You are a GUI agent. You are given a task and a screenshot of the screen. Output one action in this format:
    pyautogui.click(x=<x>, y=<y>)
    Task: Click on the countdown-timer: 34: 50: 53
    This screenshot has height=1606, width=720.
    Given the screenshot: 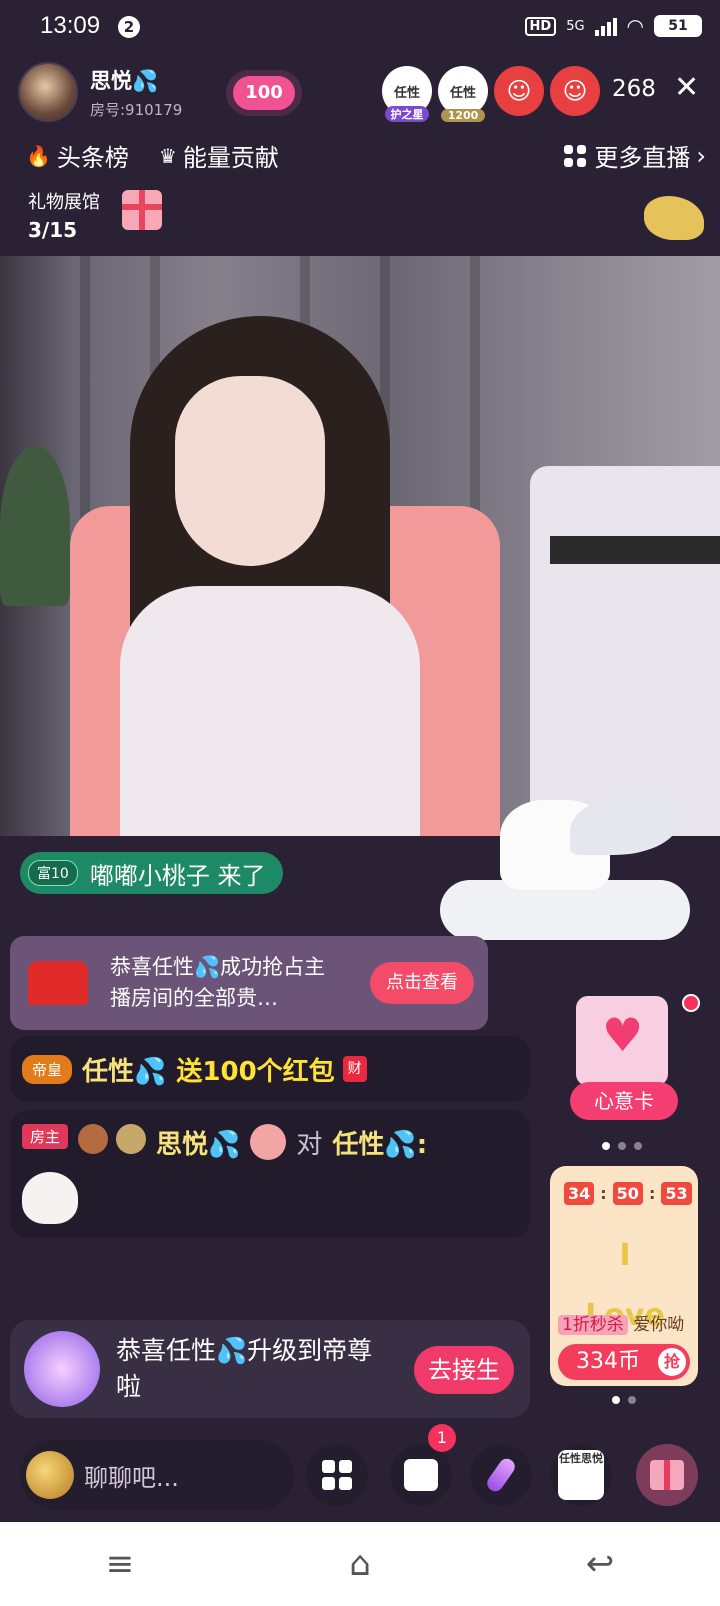 What is the action you would take?
    pyautogui.click(x=628, y=1193)
    